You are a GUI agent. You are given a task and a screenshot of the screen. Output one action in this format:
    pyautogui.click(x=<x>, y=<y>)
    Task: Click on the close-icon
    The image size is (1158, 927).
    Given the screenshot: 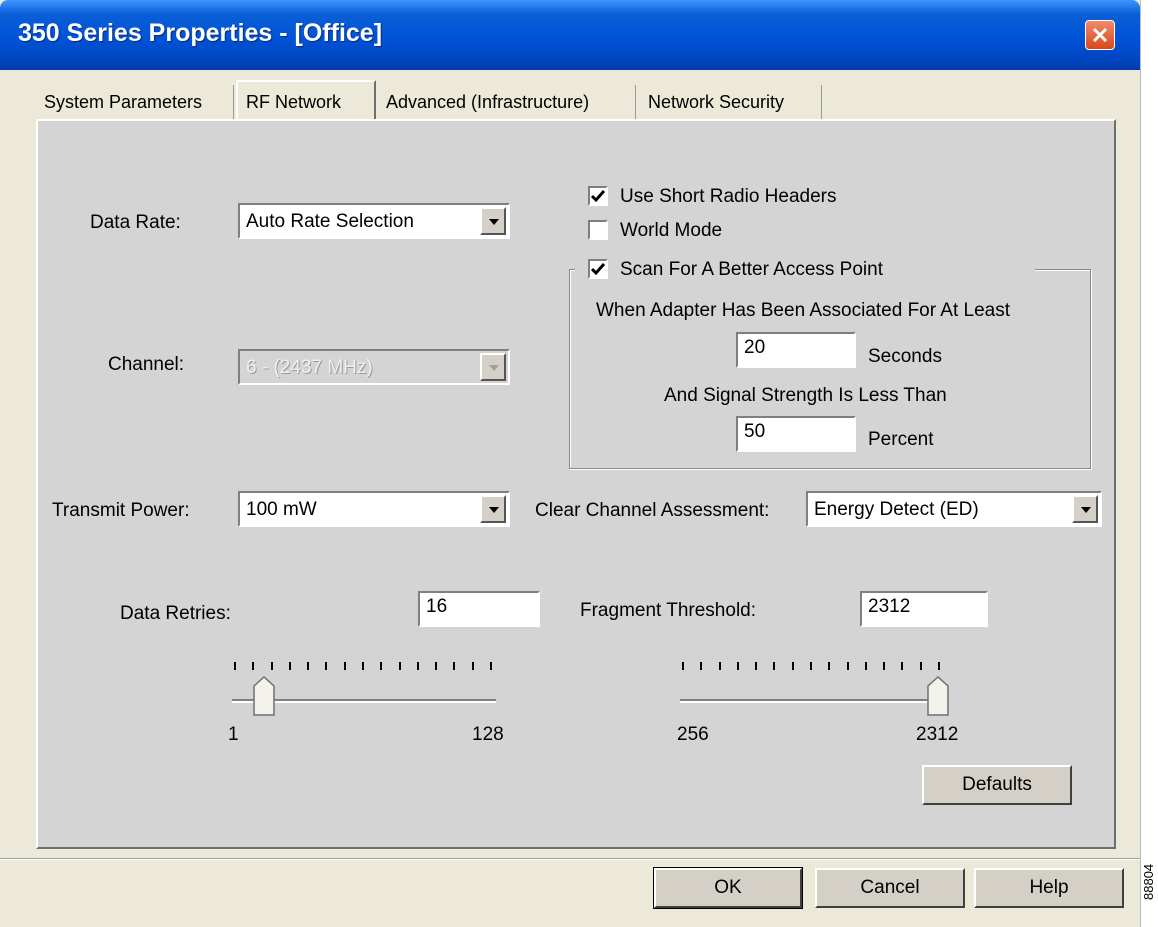 What is the action you would take?
    pyautogui.click(x=1100, y=35)
    